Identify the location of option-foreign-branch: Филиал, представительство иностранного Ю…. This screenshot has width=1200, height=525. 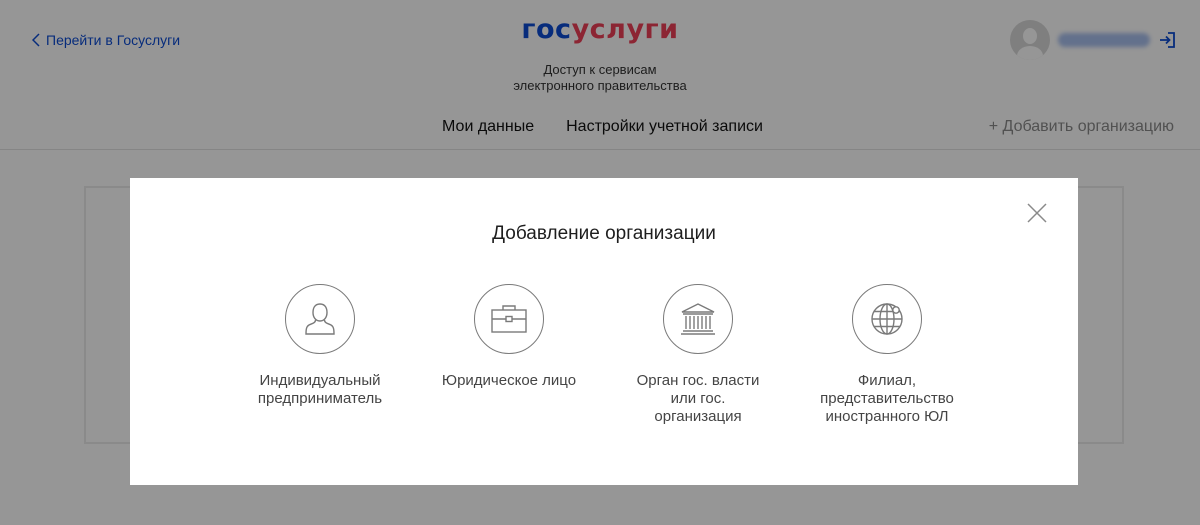
(887, 355).